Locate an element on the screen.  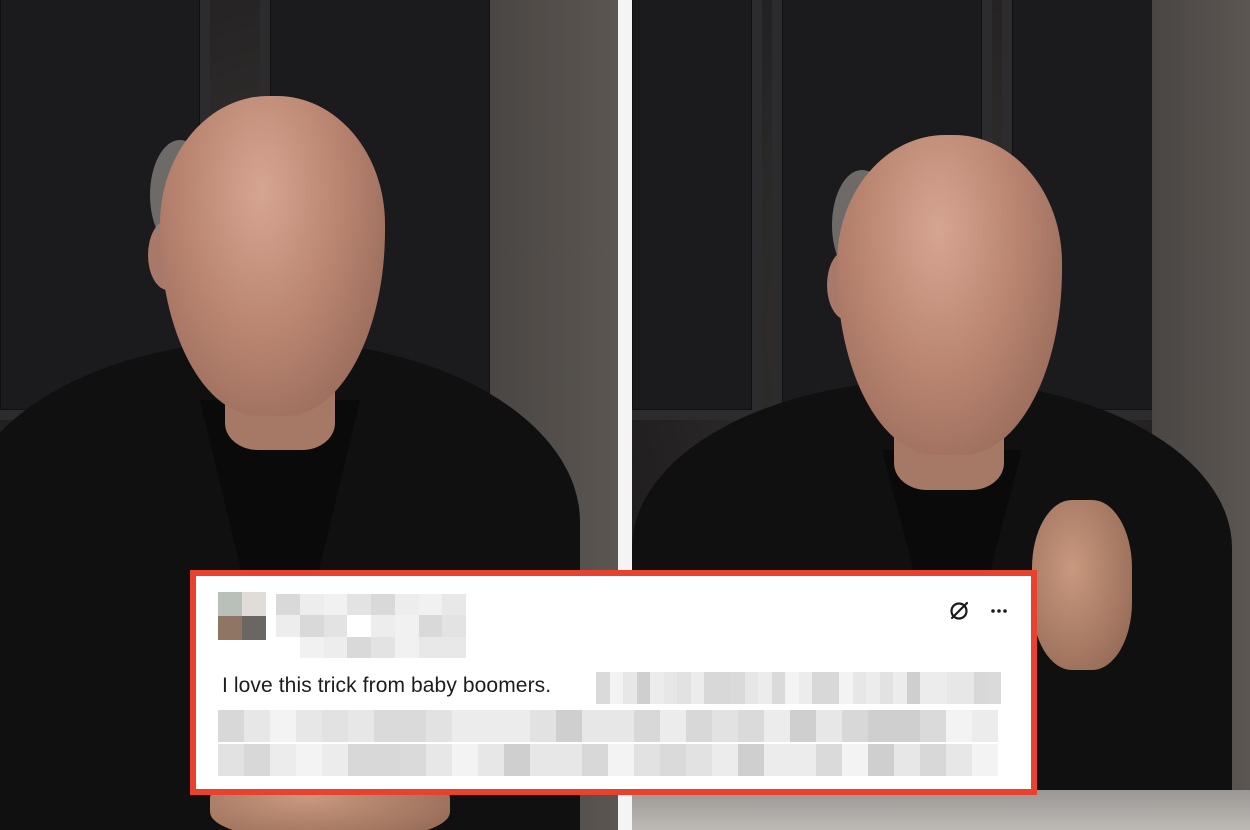
username-pixelated is located at coordinates (371, 626).